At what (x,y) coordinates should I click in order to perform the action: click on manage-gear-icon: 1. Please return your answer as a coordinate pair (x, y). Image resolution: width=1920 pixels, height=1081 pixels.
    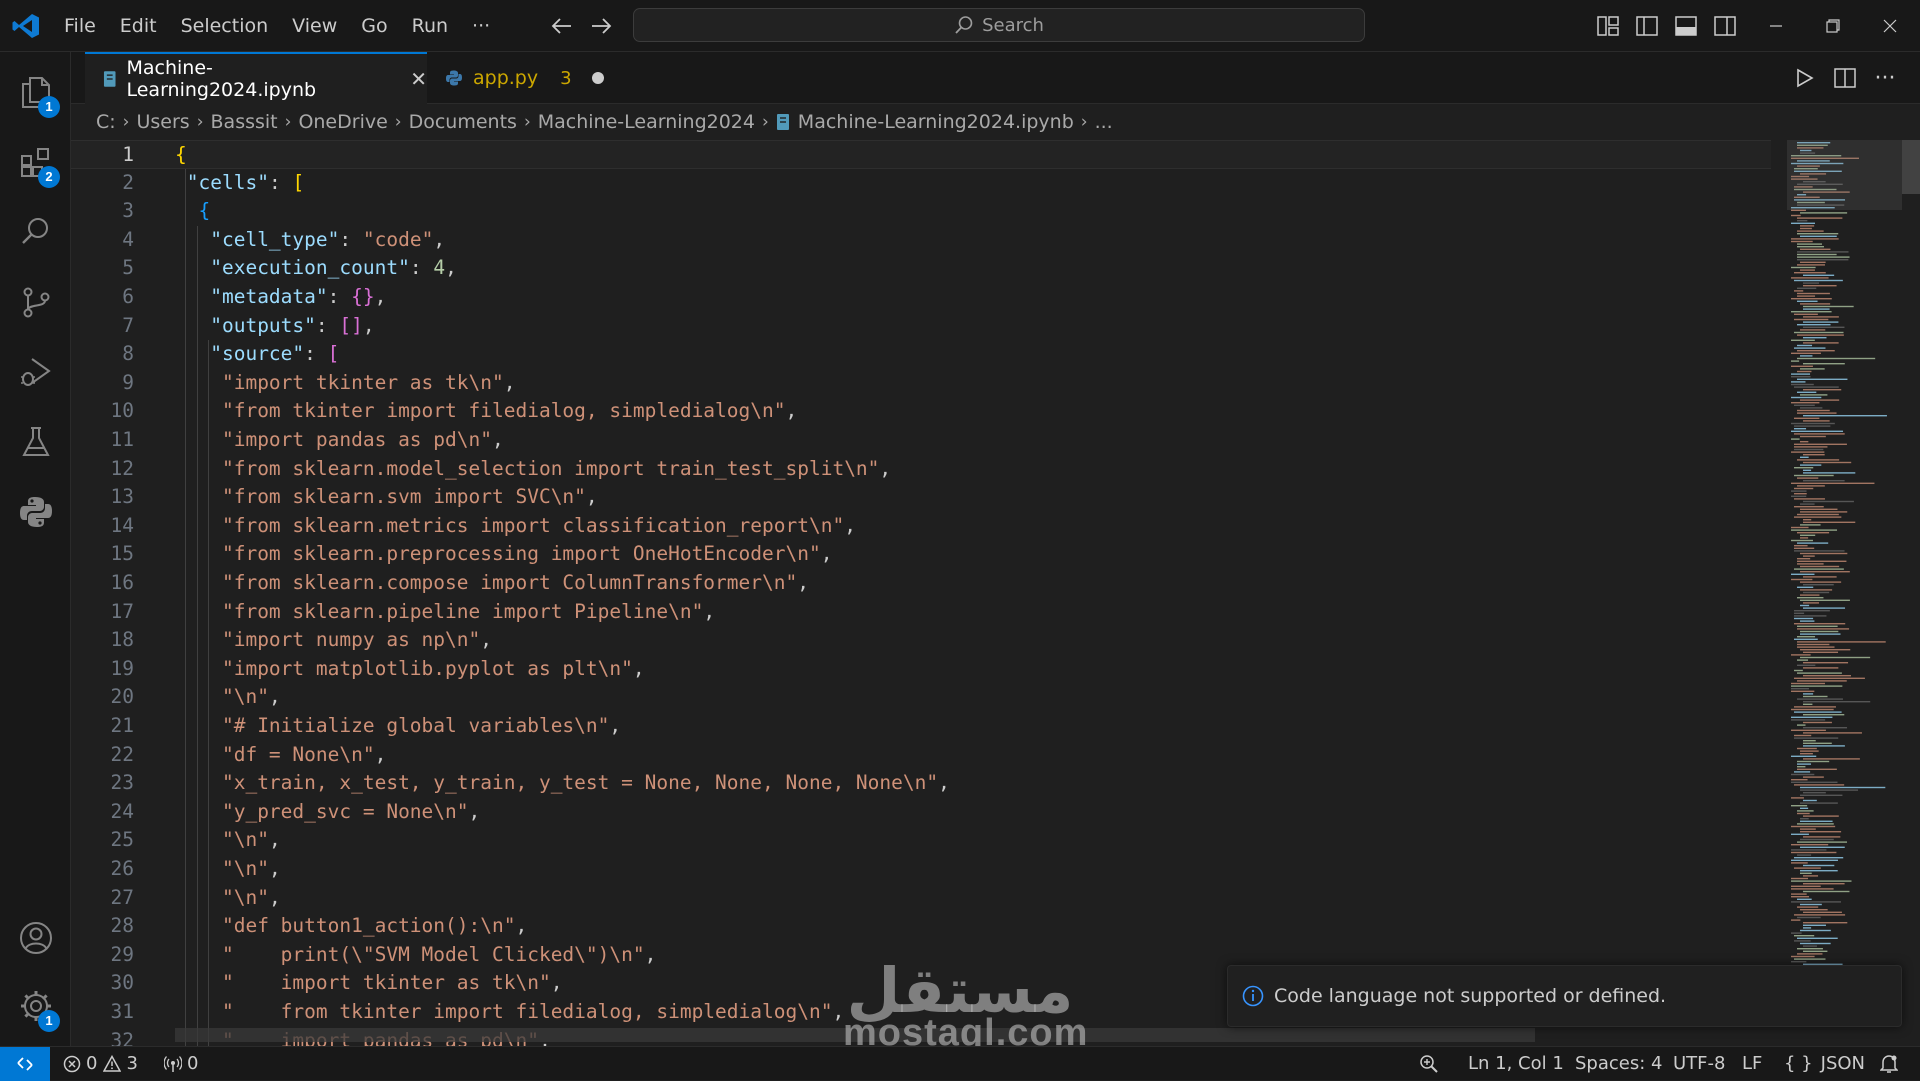
    Looking at the image, I should click on (35, 1006).